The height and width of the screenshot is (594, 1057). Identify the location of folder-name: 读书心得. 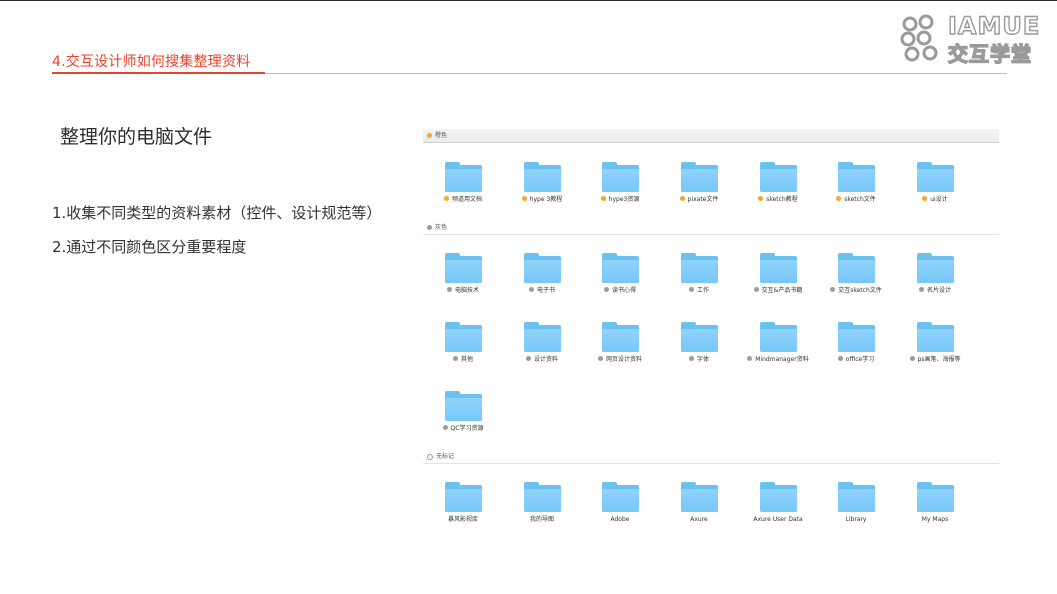
(623, 290).